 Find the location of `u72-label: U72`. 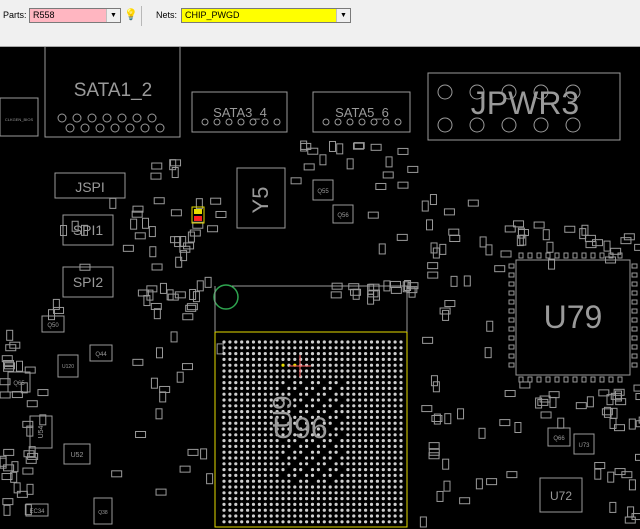

u72-label: U72 is located at coordinates (561, 496).